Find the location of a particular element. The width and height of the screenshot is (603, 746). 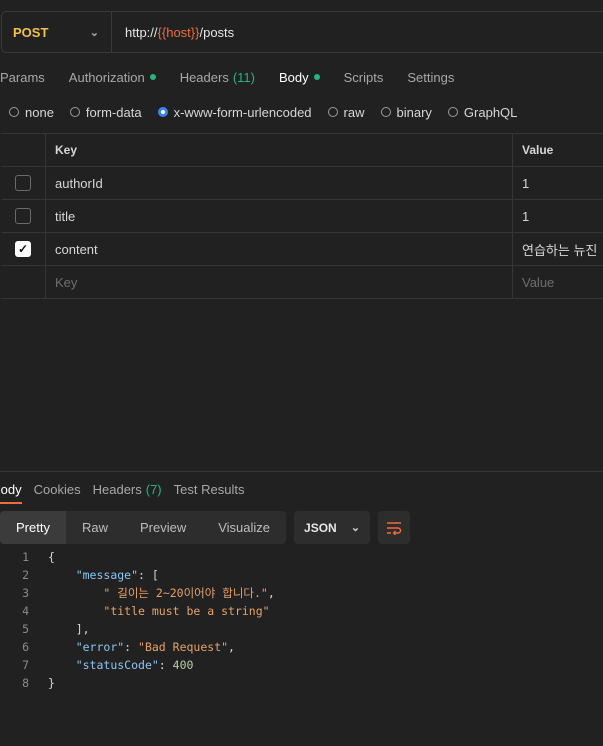

radio-binary: binary is located at coordinates (406, 112).